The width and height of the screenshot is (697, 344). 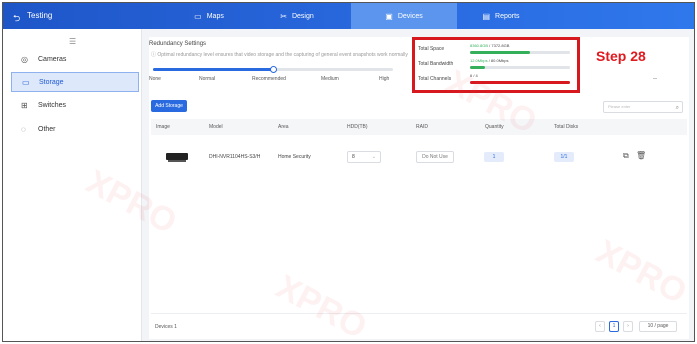 I want to click on raid-select: Do Not Use, so click(x=435, y=157).